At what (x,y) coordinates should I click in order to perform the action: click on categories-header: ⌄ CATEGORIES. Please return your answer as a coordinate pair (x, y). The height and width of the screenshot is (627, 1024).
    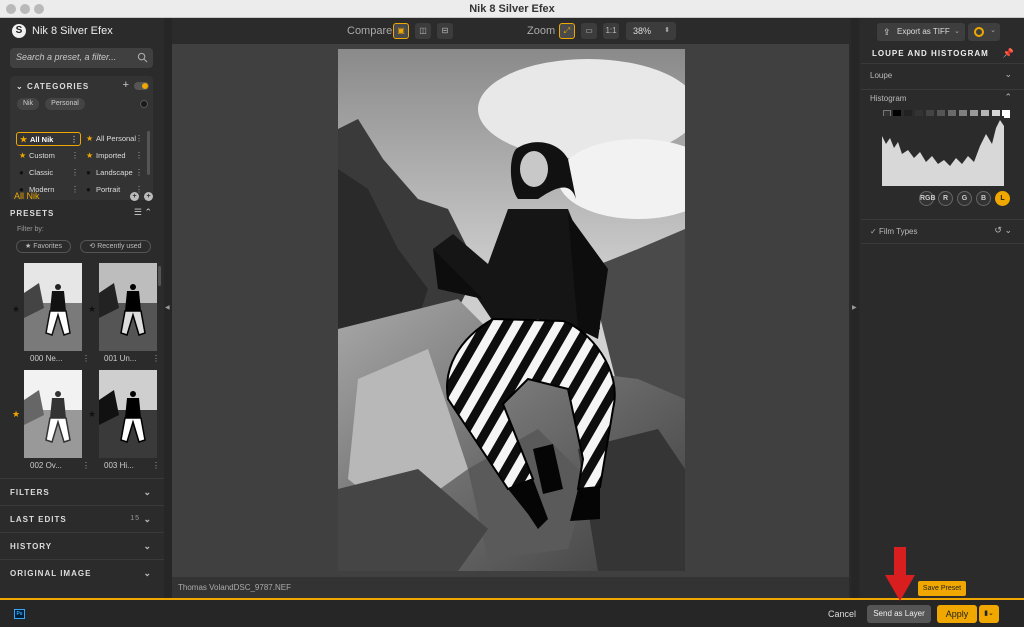
    Looking at the image, I should click on (52, 86).